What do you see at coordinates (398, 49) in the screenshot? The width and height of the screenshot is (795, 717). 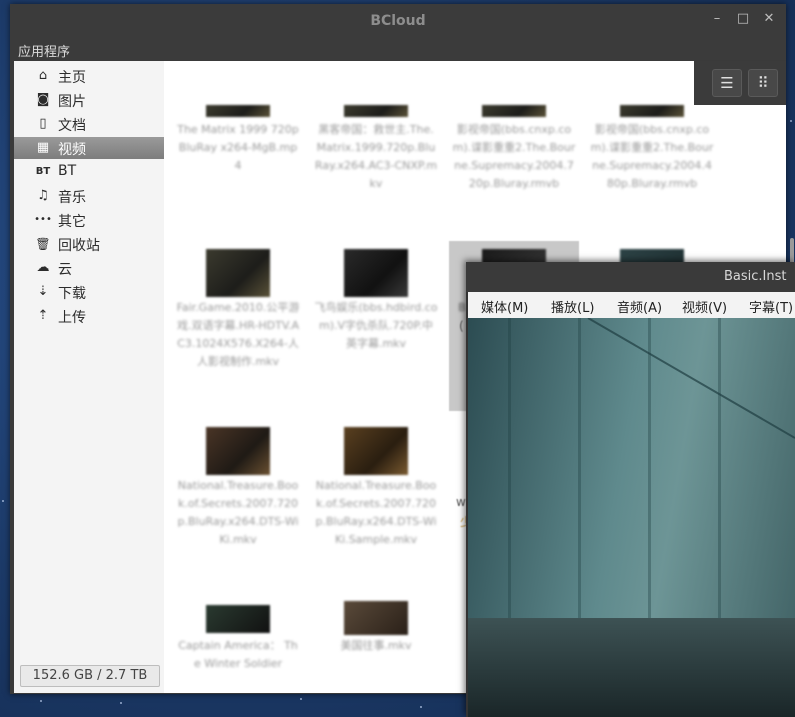 I see `app-menubar: 应用程序` at bounding box center [398, 49].